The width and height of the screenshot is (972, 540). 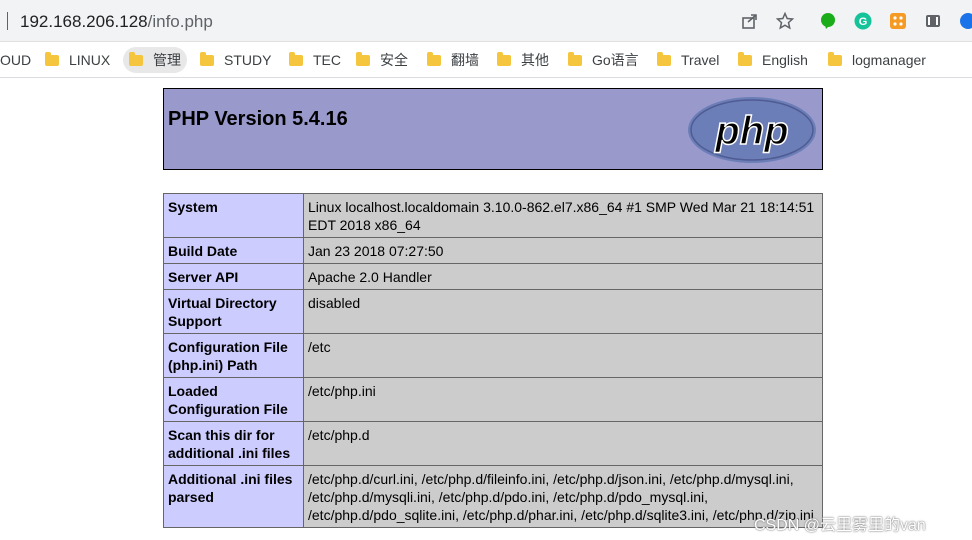 I want to click on bookmark-travel: Travel, so click(x=688, y=60).